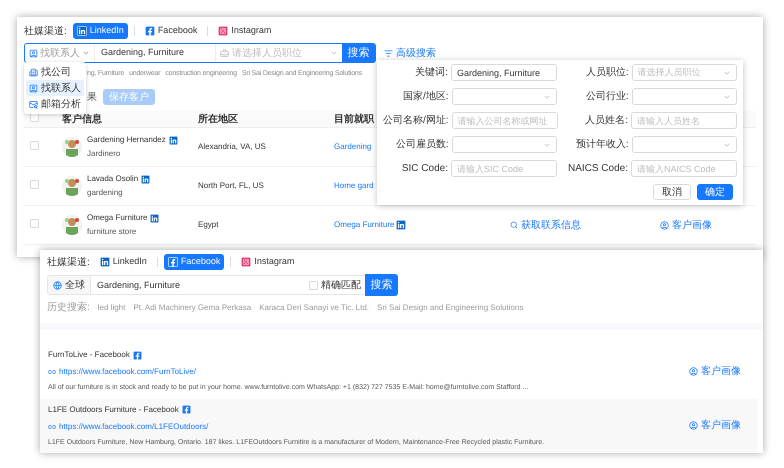 Image resolution: width=784 pixels, height=468 pixels. What do you see at coordinates (416, 121) in the screenshot?
I see `field-label: 公司名称/网址:` at bounding box center [416, 121].